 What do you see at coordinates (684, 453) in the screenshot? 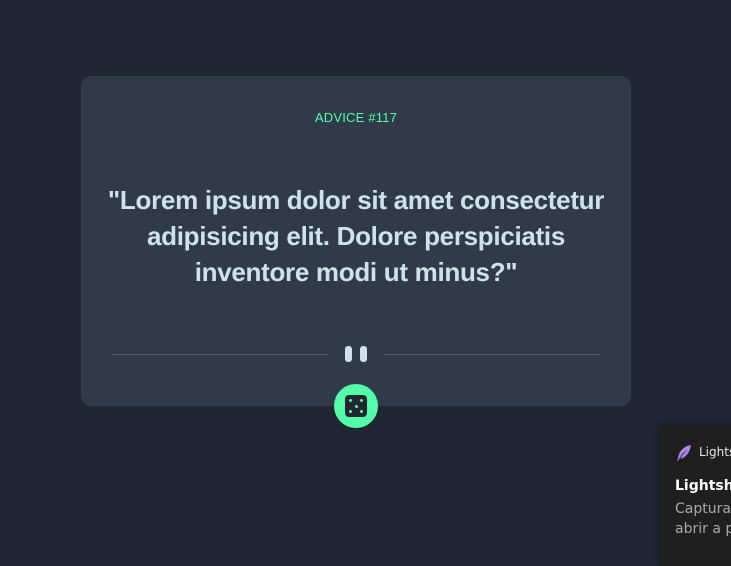
I see `feather-icon` at bounding box center [684, 453].